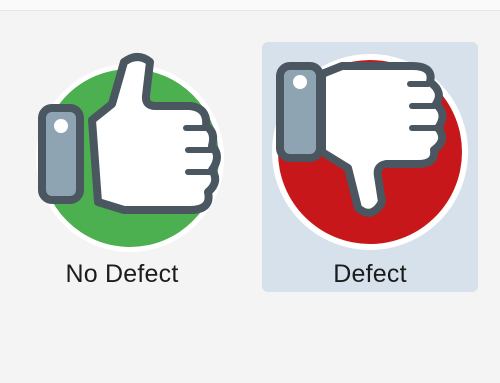 This screenshot has height=383, width=500. Describe the element at coordinates (370, 274) in the screenshot. I see `option-label-defect: Defect` at that location.